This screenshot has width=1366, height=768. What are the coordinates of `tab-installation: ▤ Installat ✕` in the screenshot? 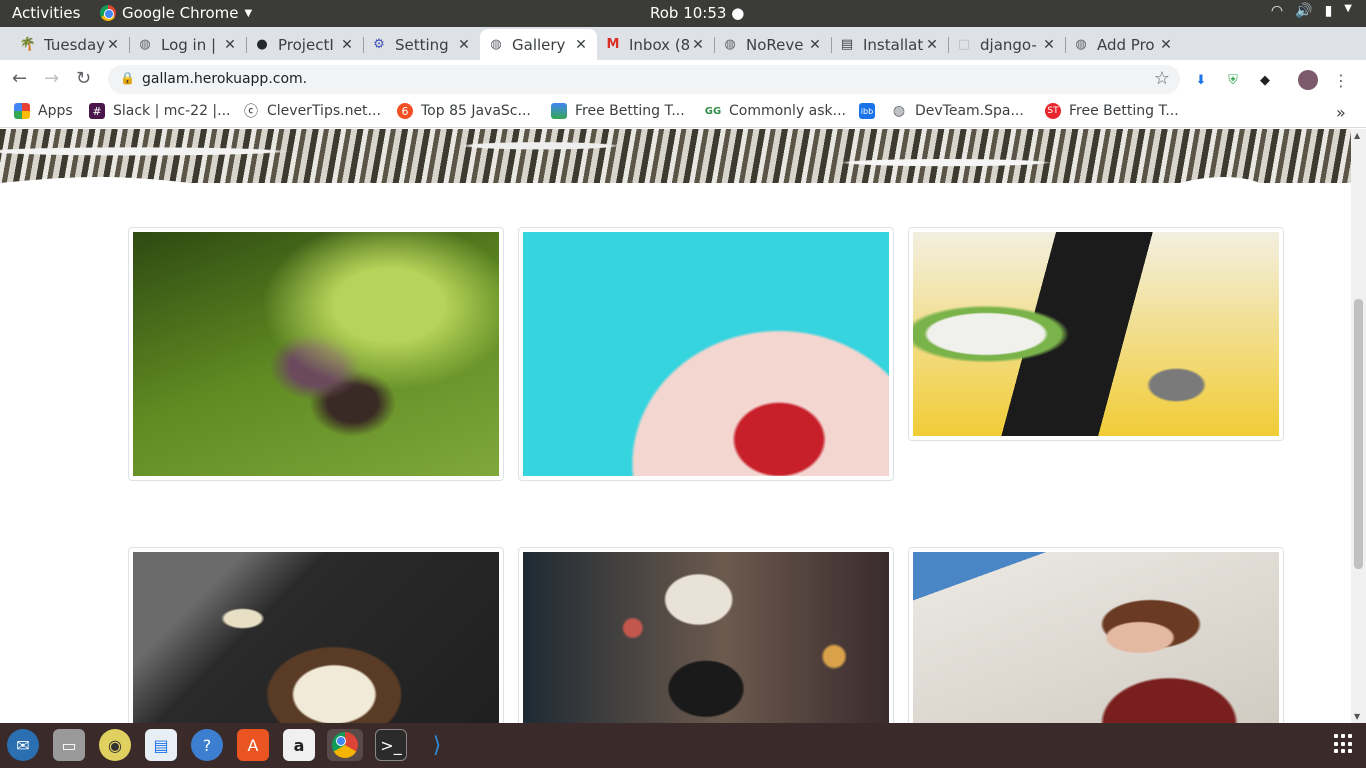 It's located at (890, 44).